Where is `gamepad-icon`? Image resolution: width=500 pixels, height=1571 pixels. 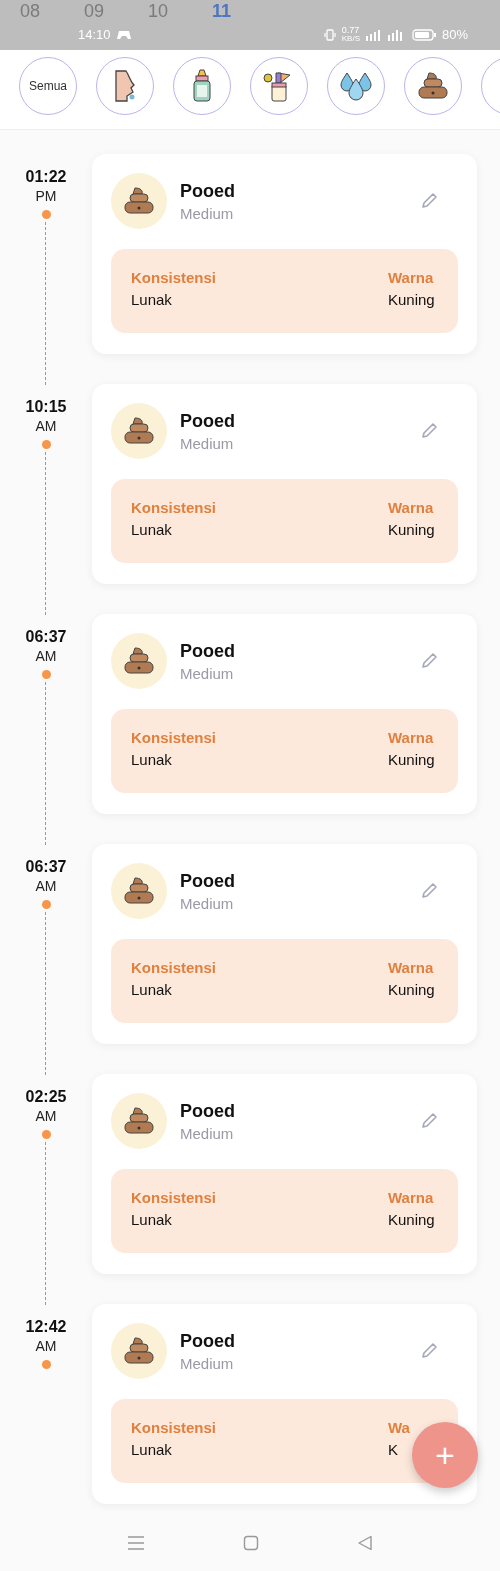
gamepad-icon is located at coordinates (123, 34).